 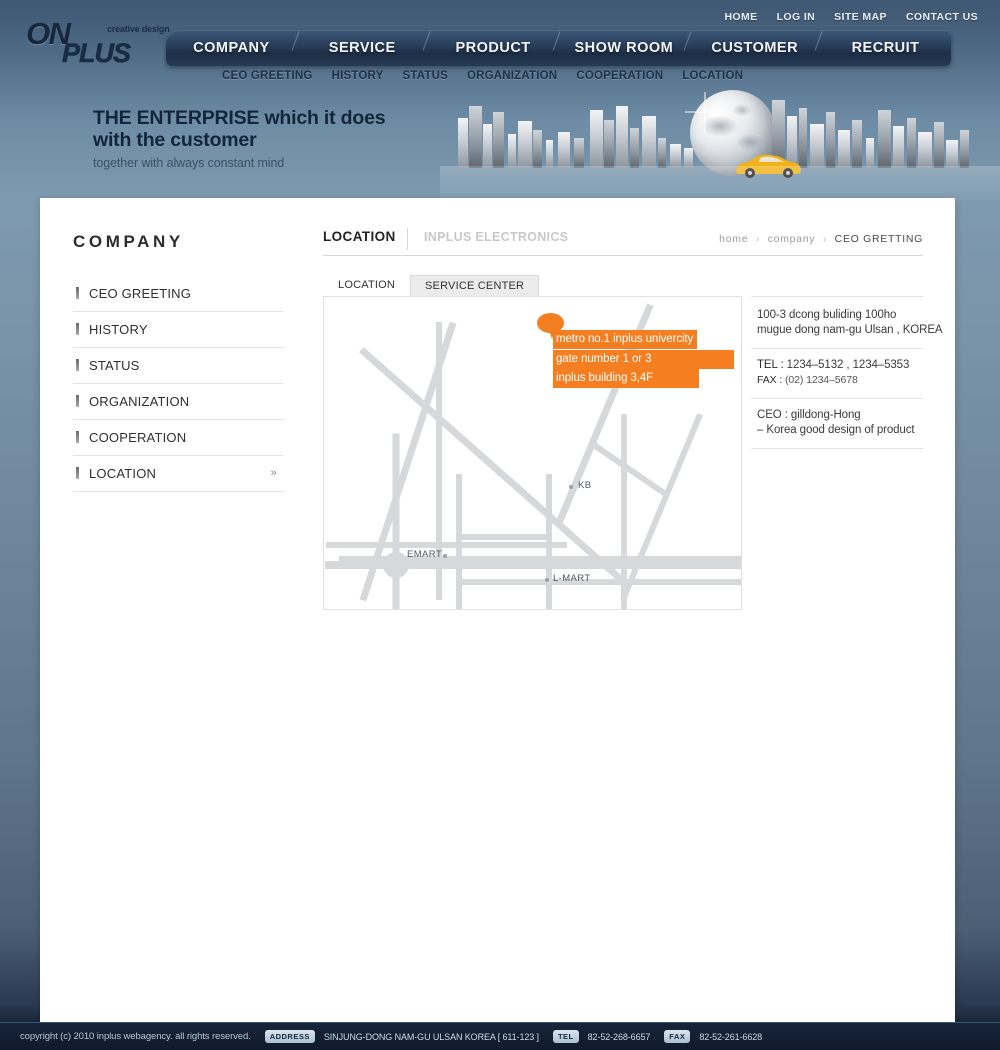 I want to click on footer-tel-tag: TEL, so click(x=565, y=1036).